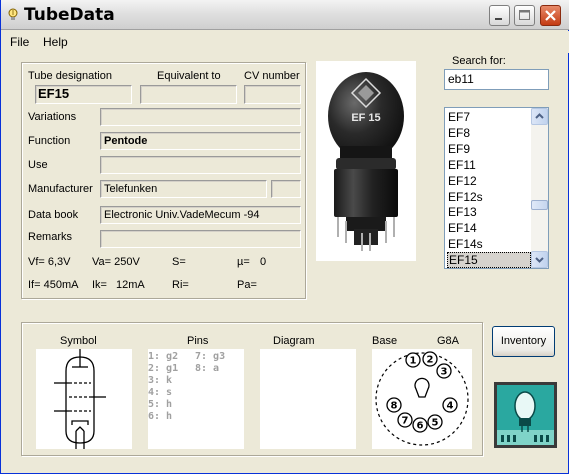  Describe the element at coordinates (448, 341) in the screenshot. I see `base-type: G8A` at that location.